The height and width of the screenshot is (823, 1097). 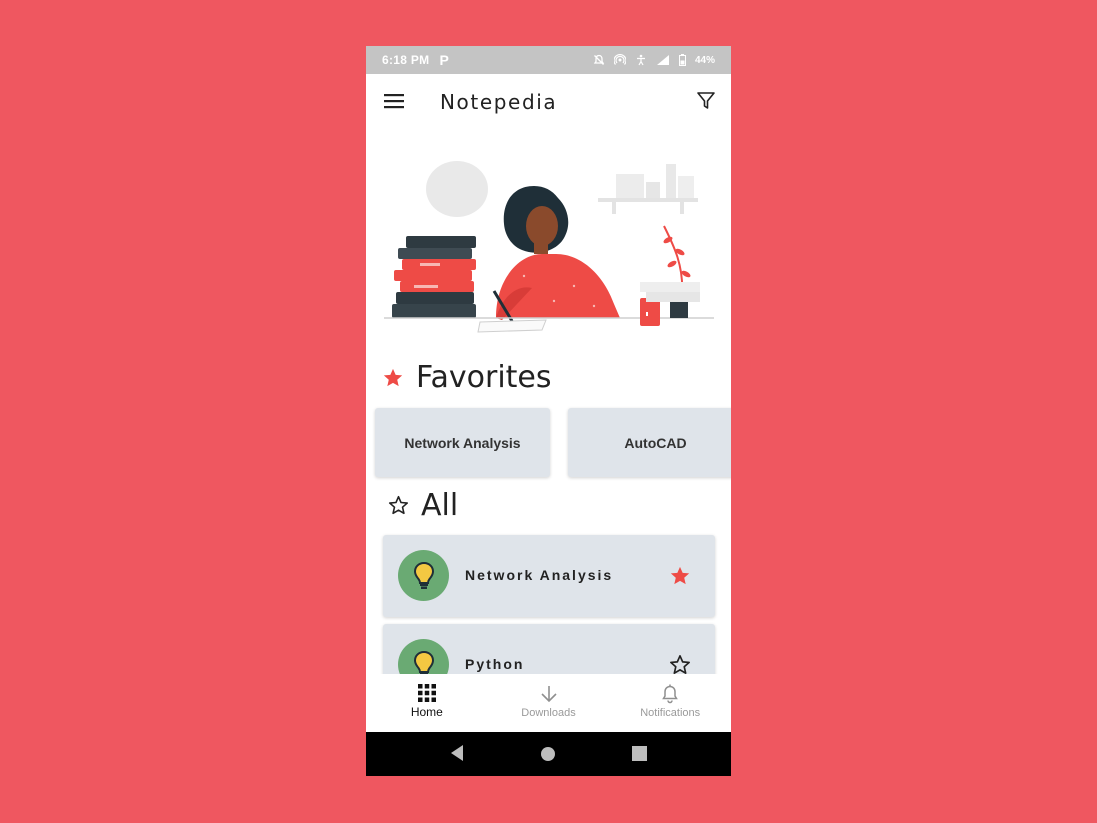 I want to click on parking-notification-icon: P, so click(x=444, y=60).